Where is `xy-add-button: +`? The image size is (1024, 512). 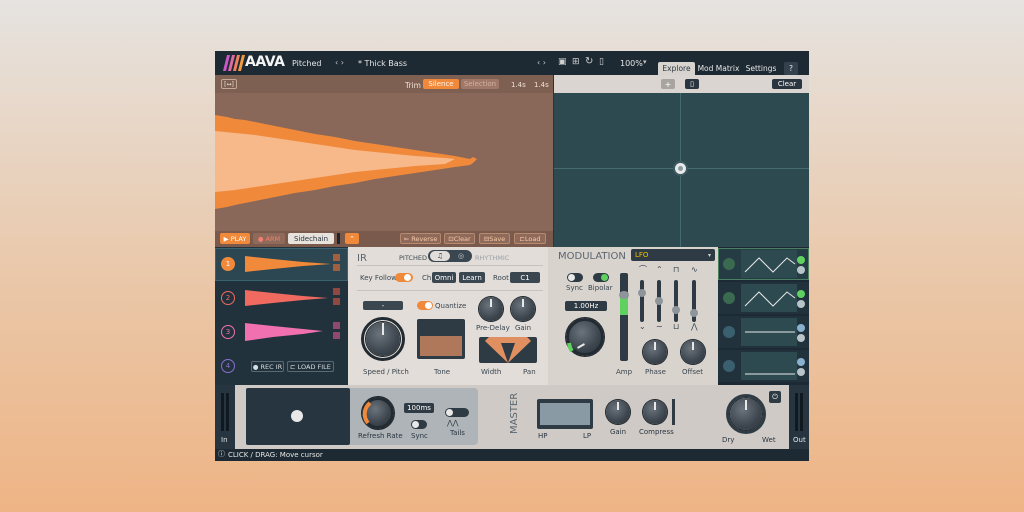 xy-add-button: + is located at coordinates (668, 84).